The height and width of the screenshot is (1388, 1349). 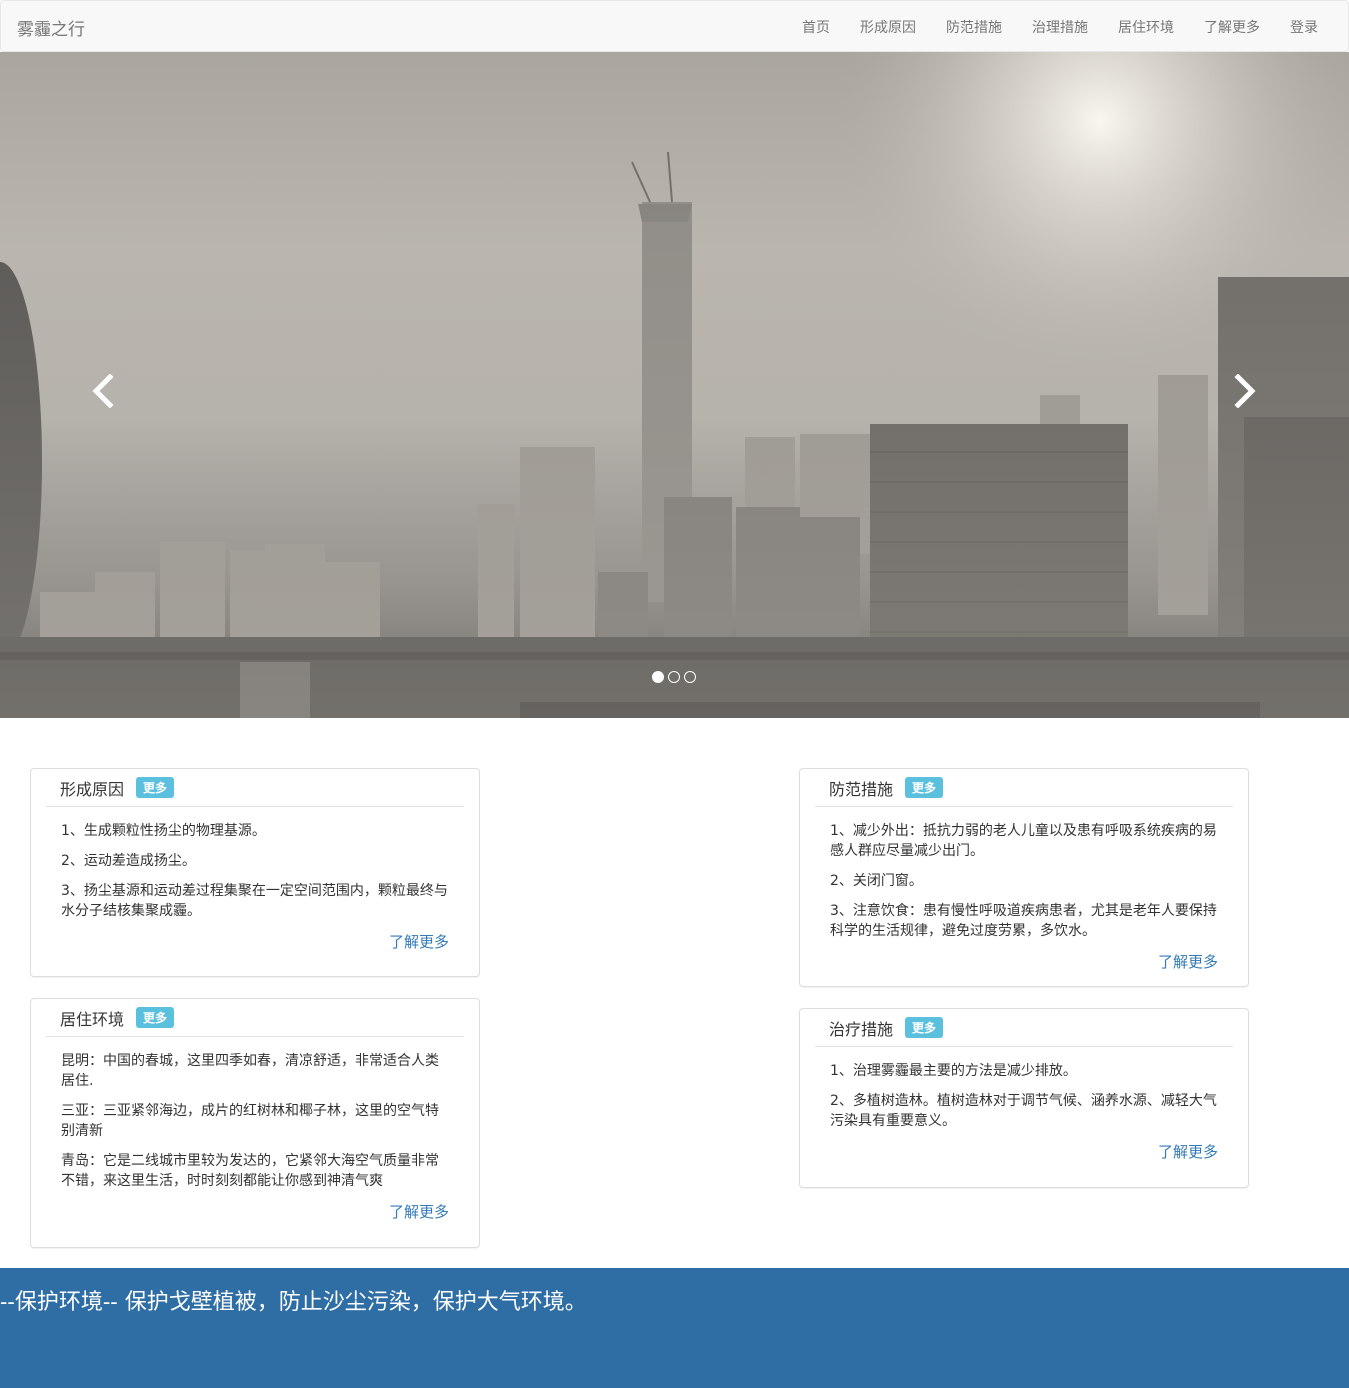 I want to click on panel-header: 防范措施 更多, so click(x=1024, y=788).